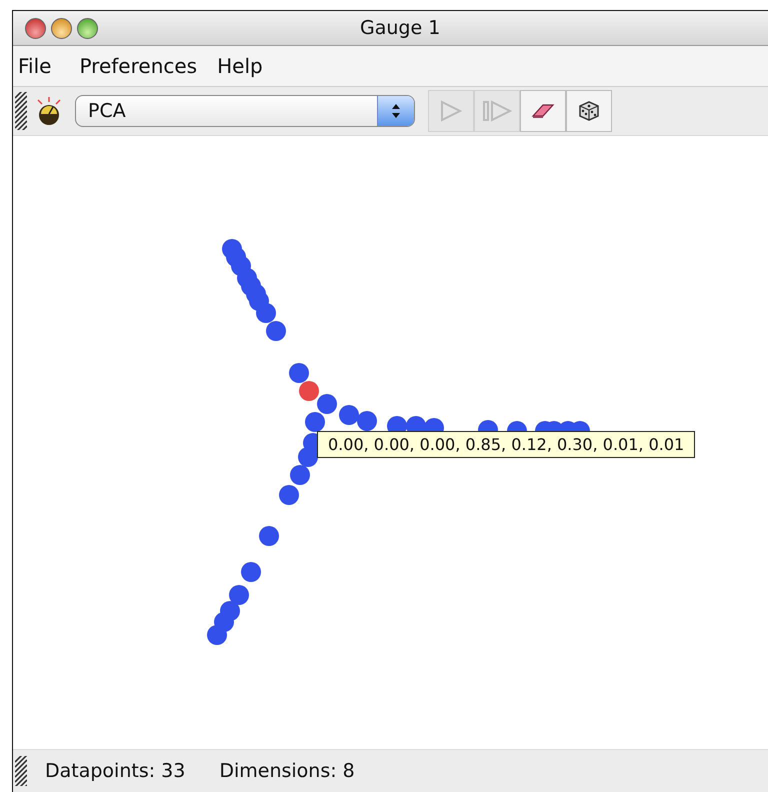  What do you see at coordinates (506, 444) in the screenshot?
I see `tooltip: 0.00, 0.00, 0.00, 0.85, 0.12, 0.30, 0.01, 0.01` at bounding box center [506, 444].